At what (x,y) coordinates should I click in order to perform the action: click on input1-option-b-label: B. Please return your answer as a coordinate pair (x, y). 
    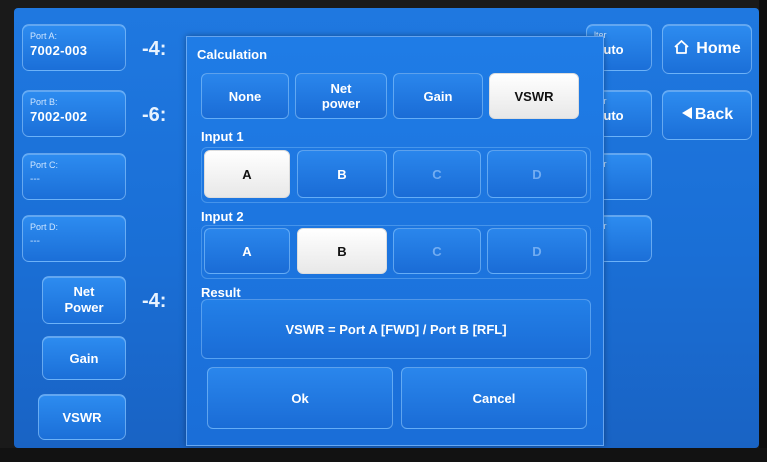
    Looking at the image, I should click on (342, 174).